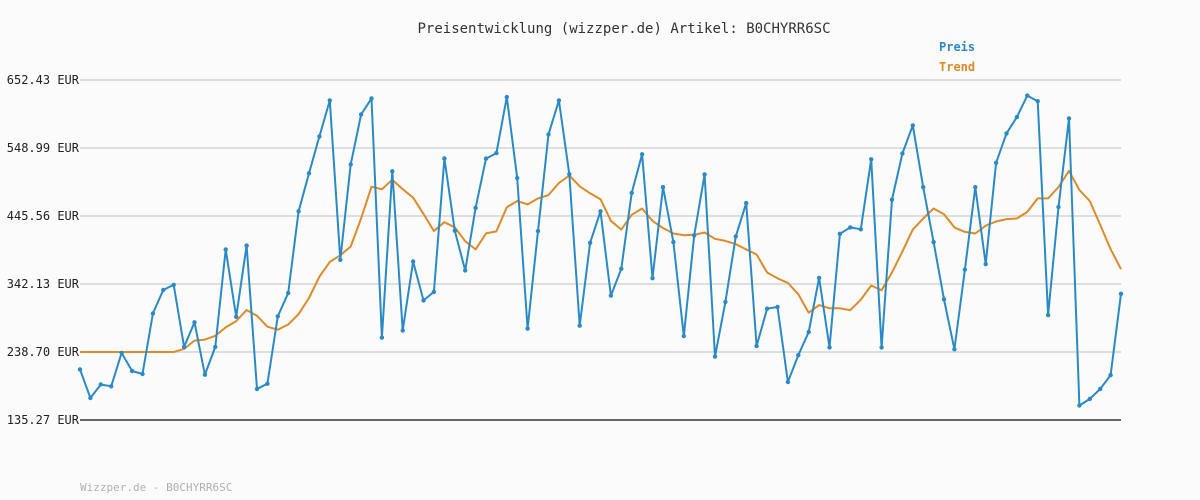 The height and width of the screenshot is (500, 1200). What do you see at coordinates (156, 487) in the screenshot?
I see `footer-credit: Wizzper.de - B0CHYRR6SC` at bounding box center [156, 487].